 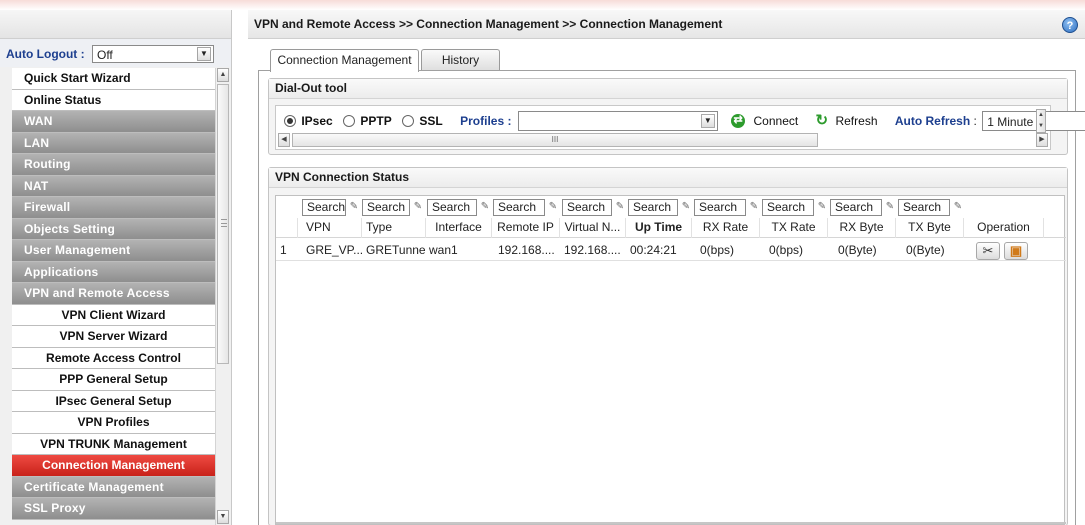 I want to click on tab-history: History, so click(x=460, y=60).